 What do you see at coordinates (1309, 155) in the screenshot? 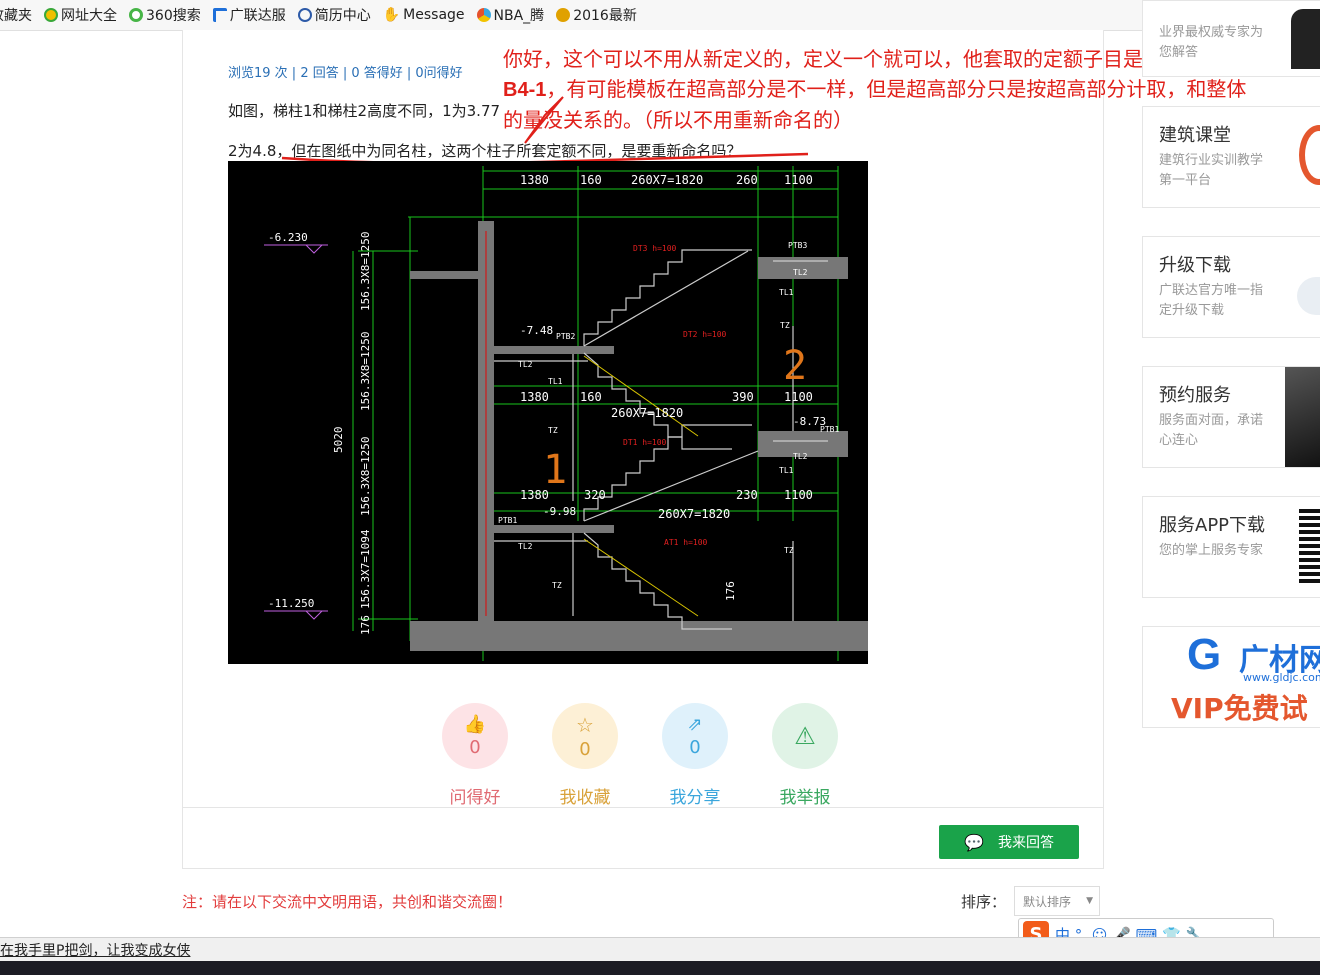
I see `classroom-icon` at bounding box center [1309, 155].